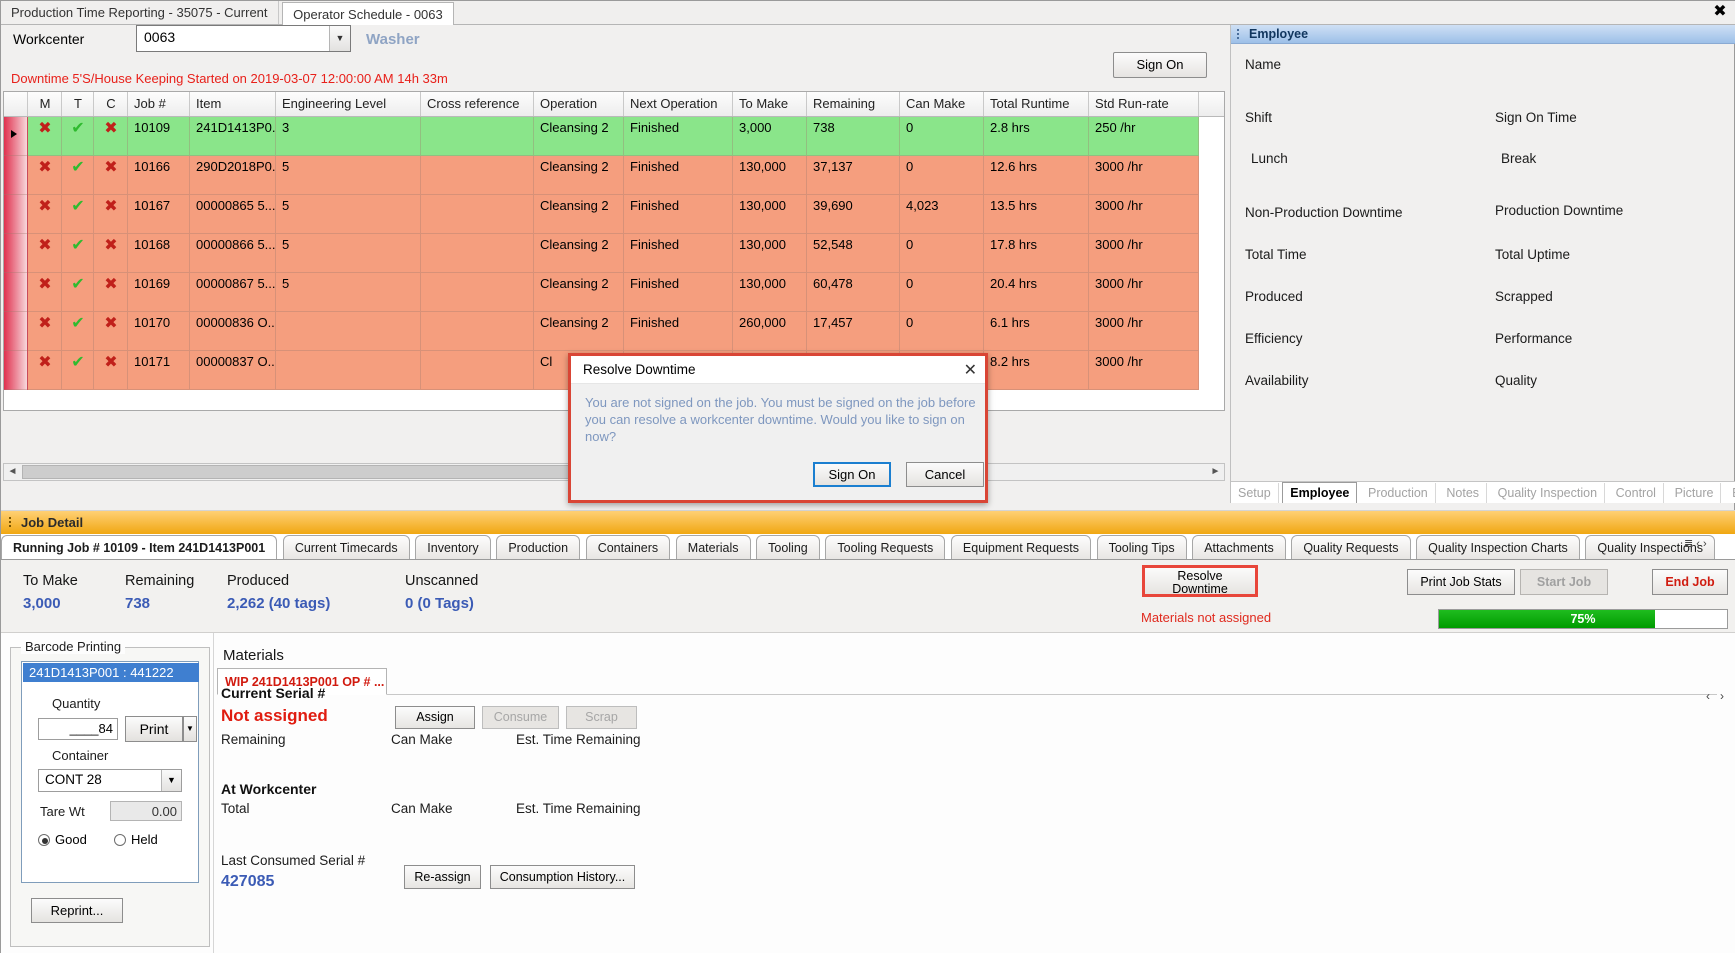 Image resolution: width=1735 pixels, height=953 pixels. What do you see at coordinates (368, 14) in the screenshot?
I see `window-tab-operator-schedule: Operator Schedule - 0063` at bounding box center [368, 14].